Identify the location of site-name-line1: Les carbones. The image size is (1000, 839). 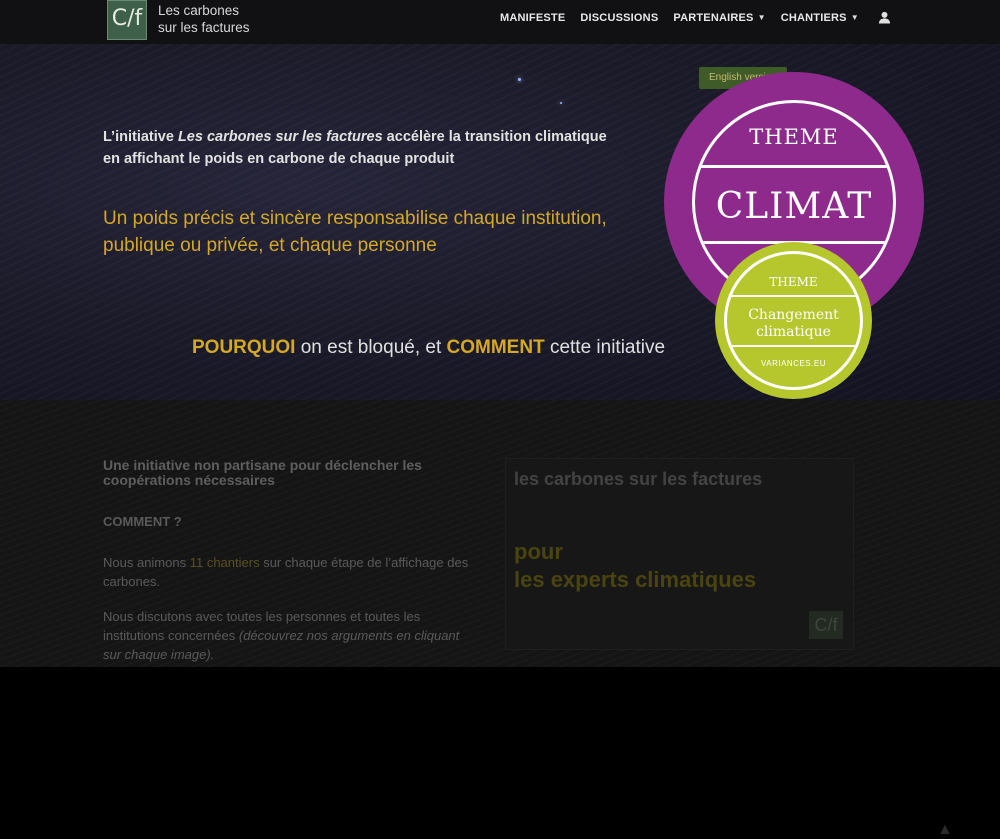
(199, 10).